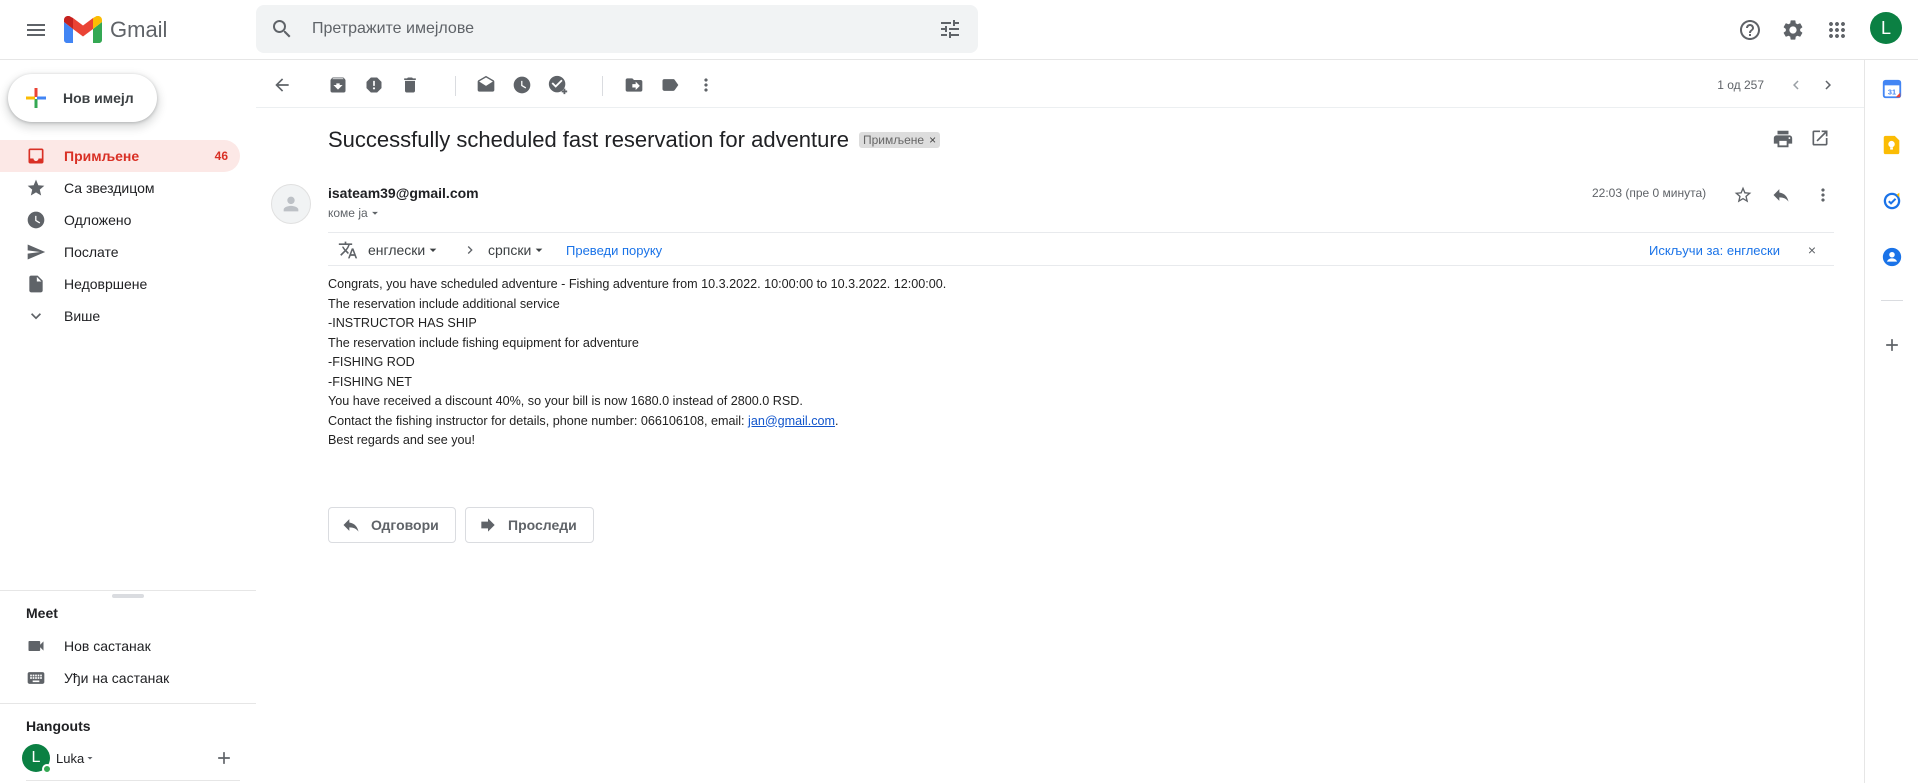 This screenshot has width=1918, height=783. I want to click on search-input, so click(592, 29).